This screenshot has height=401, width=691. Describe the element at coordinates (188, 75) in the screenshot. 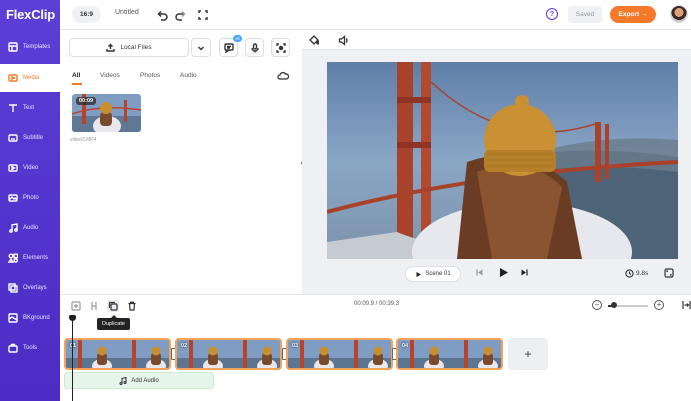

I see `tab-audio: Audio` at that location.